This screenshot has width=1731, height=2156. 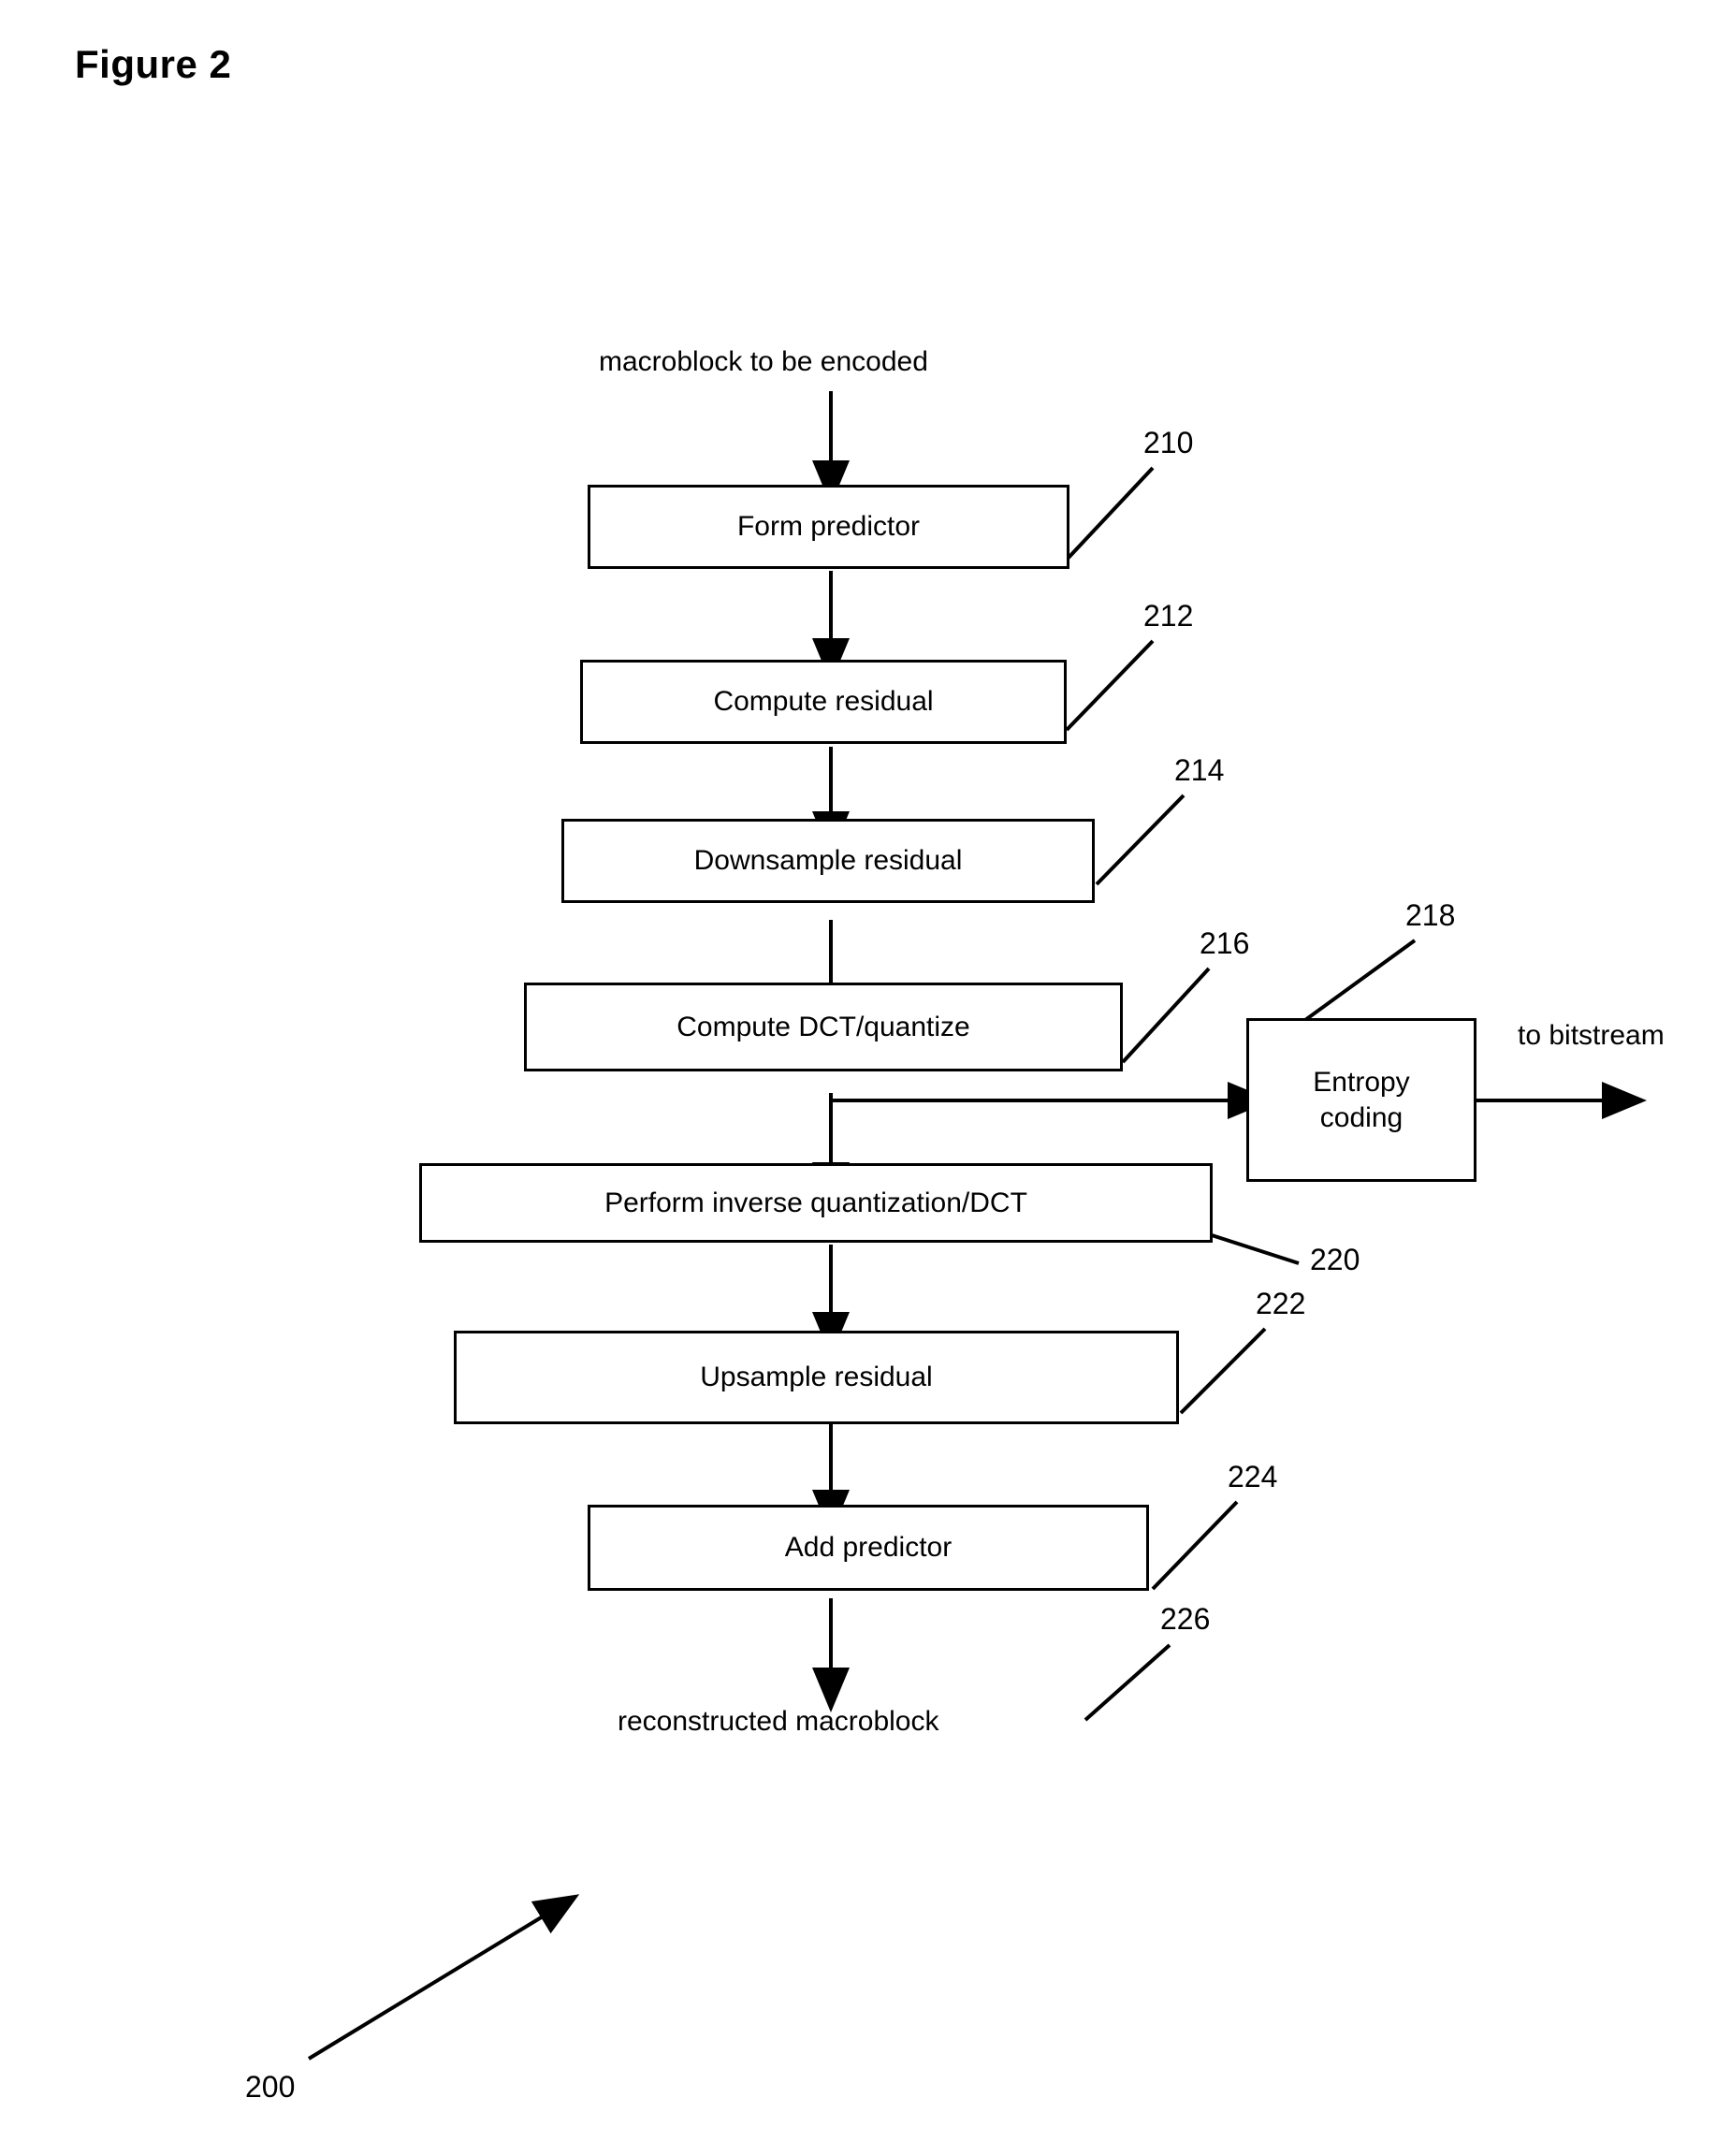 I want to click on ref-number-226: 226, so click(x=1185, y=1619).